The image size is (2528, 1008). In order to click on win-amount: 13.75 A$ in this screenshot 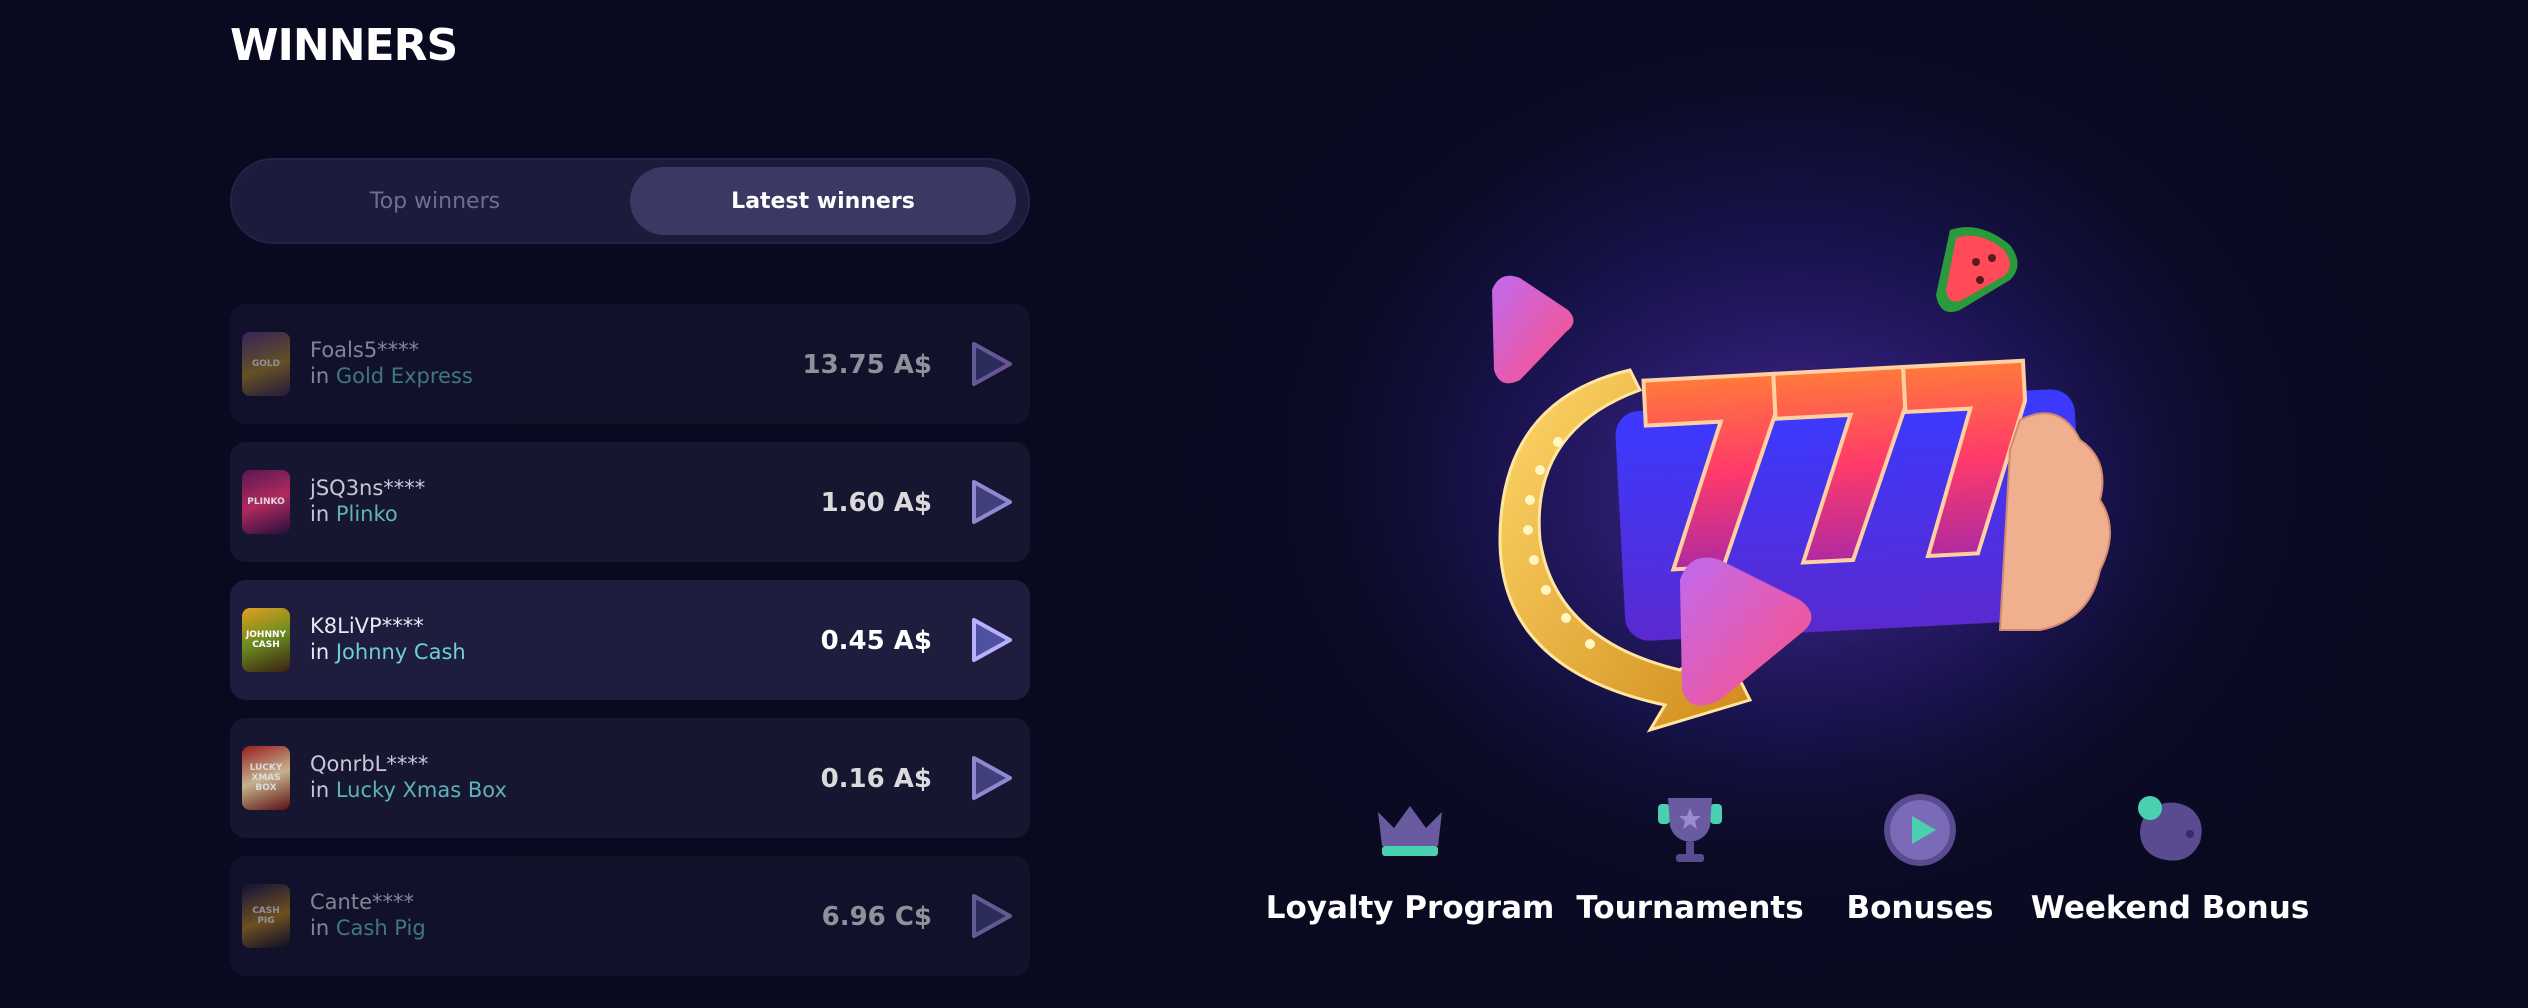, I will do `click(867, 365)`.